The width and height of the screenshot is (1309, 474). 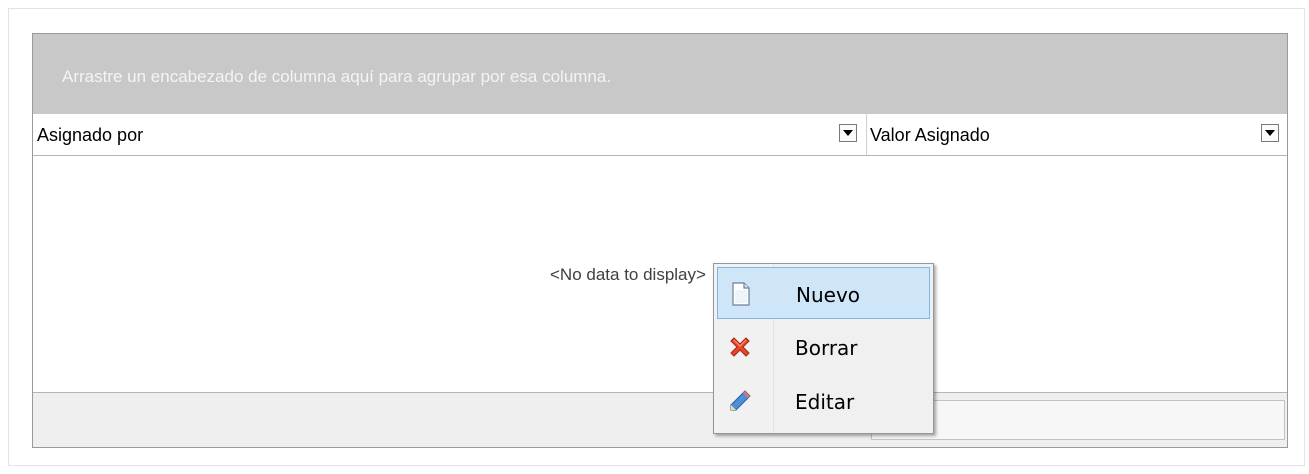 I want to click on column-header-row: Asignado por Valor Asignado, so click(x=660, y=135).